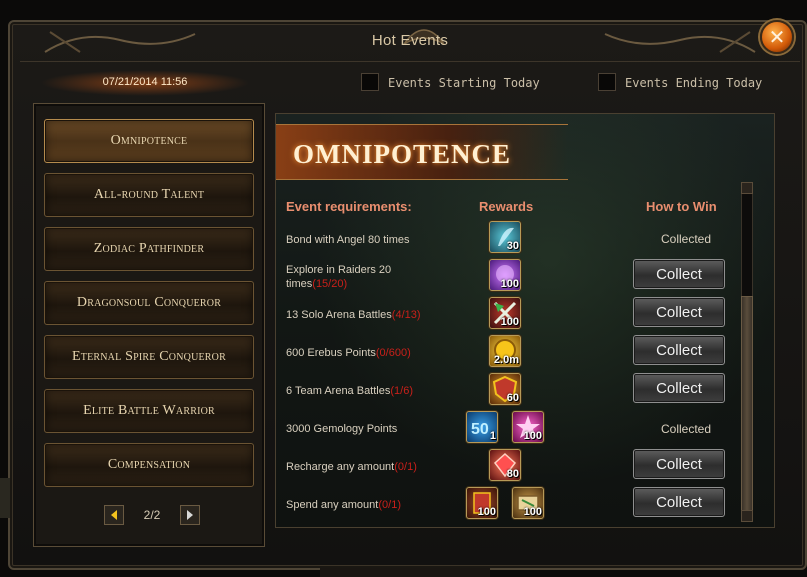 This screenshot has height=577, width=807. Describe the element at coordinates (747, 516) in the screenshot. I see `scroll-down-button` at that location.